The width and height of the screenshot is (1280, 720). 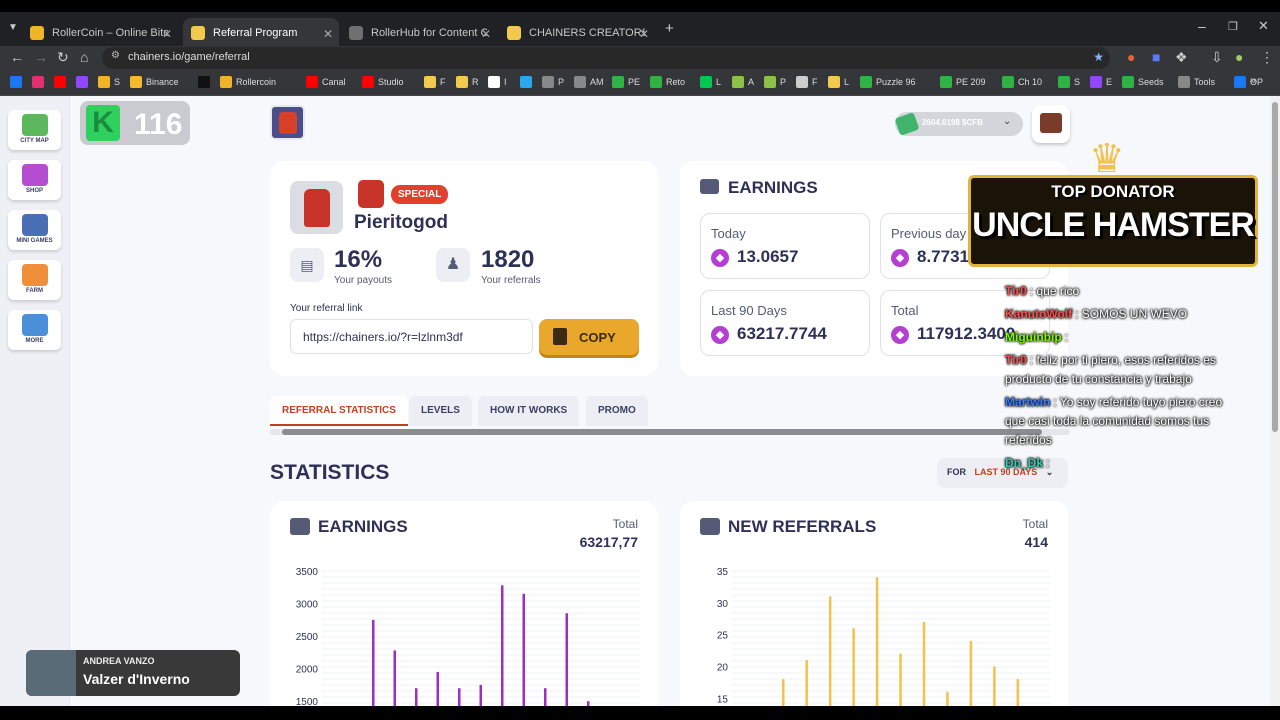 I want to click on bookmark-item: R, so click(x=467, y=82).